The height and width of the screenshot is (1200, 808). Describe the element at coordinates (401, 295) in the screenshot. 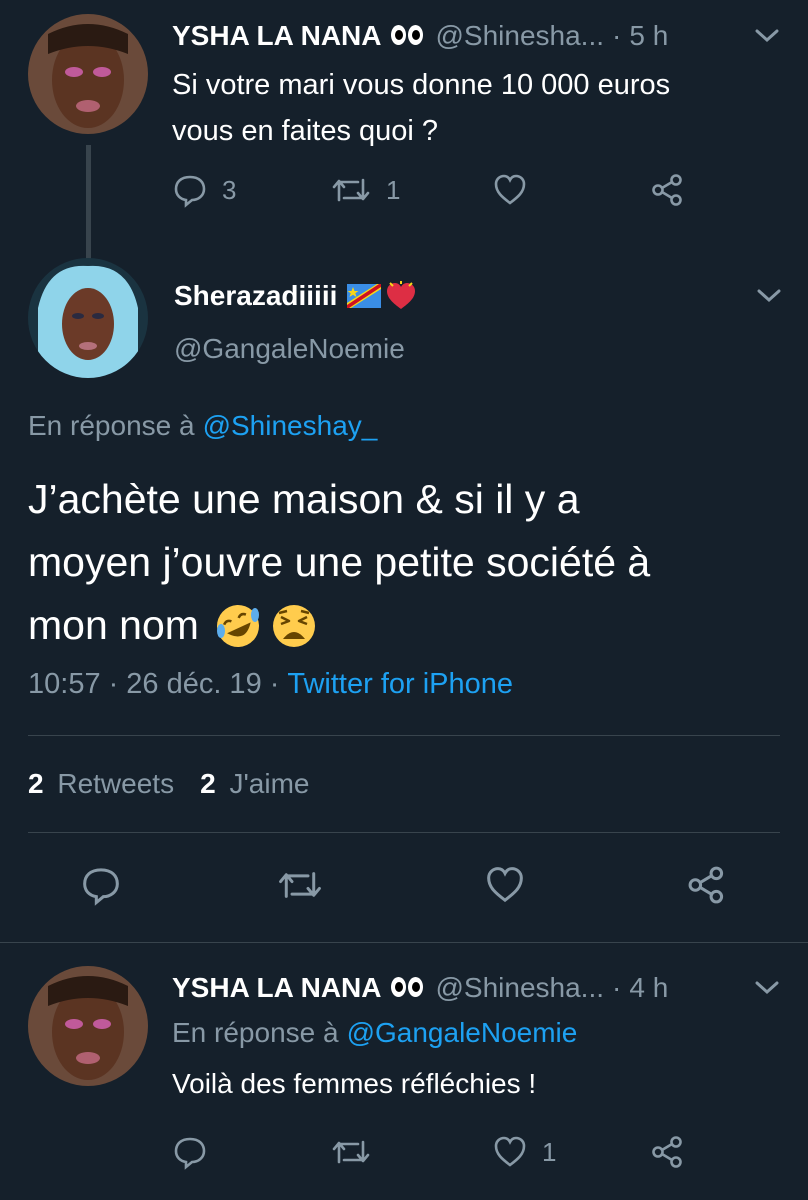

I see `heart-emoji` at that location.